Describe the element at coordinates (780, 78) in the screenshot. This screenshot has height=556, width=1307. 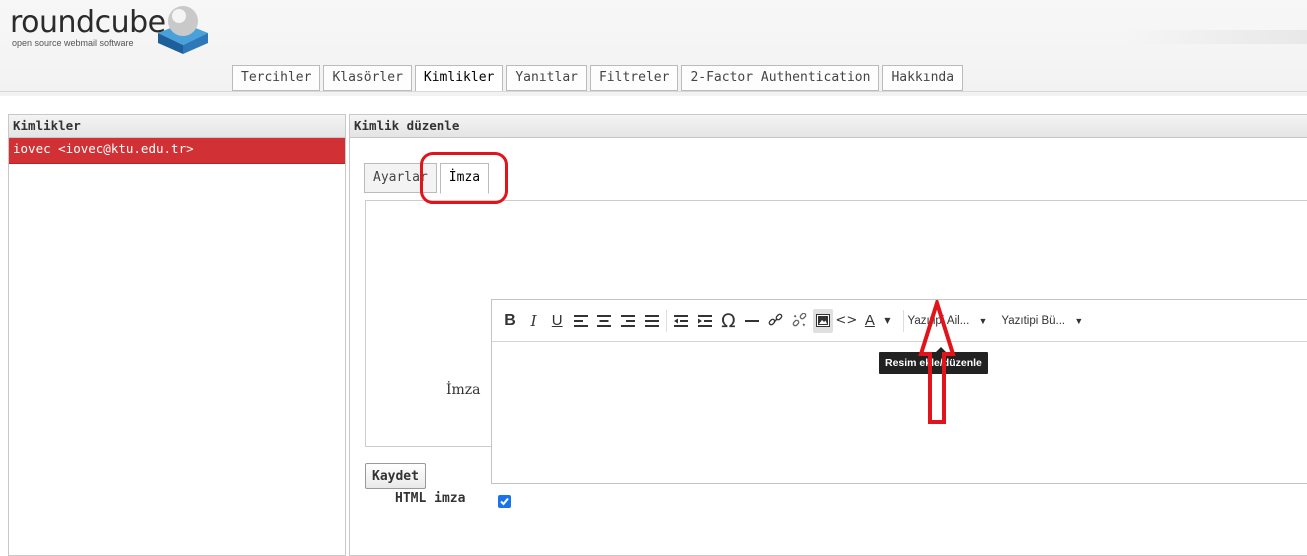
I see `tab-2fa: 2-Factor Authentication` at that location.